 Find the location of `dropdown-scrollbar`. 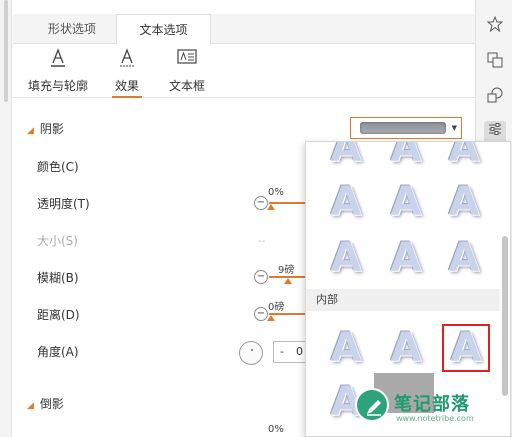

dropdown-scrollbar is located at coordinates (505, 316).